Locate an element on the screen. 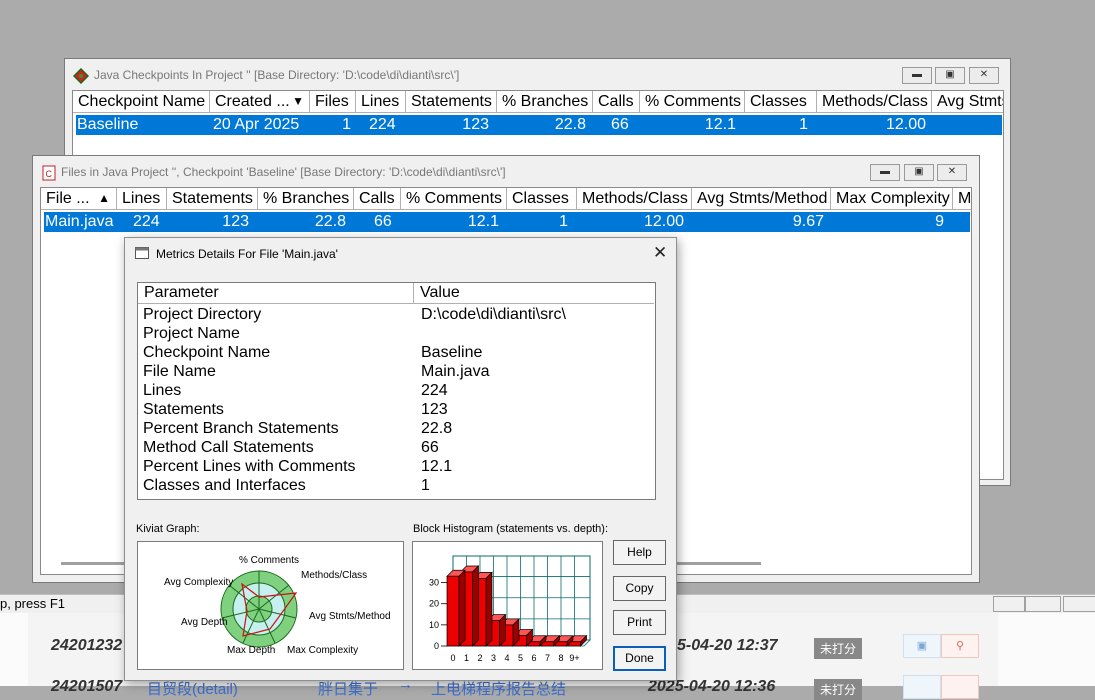  cell-max-complexity: 9 is located at coordinates (939, 221).